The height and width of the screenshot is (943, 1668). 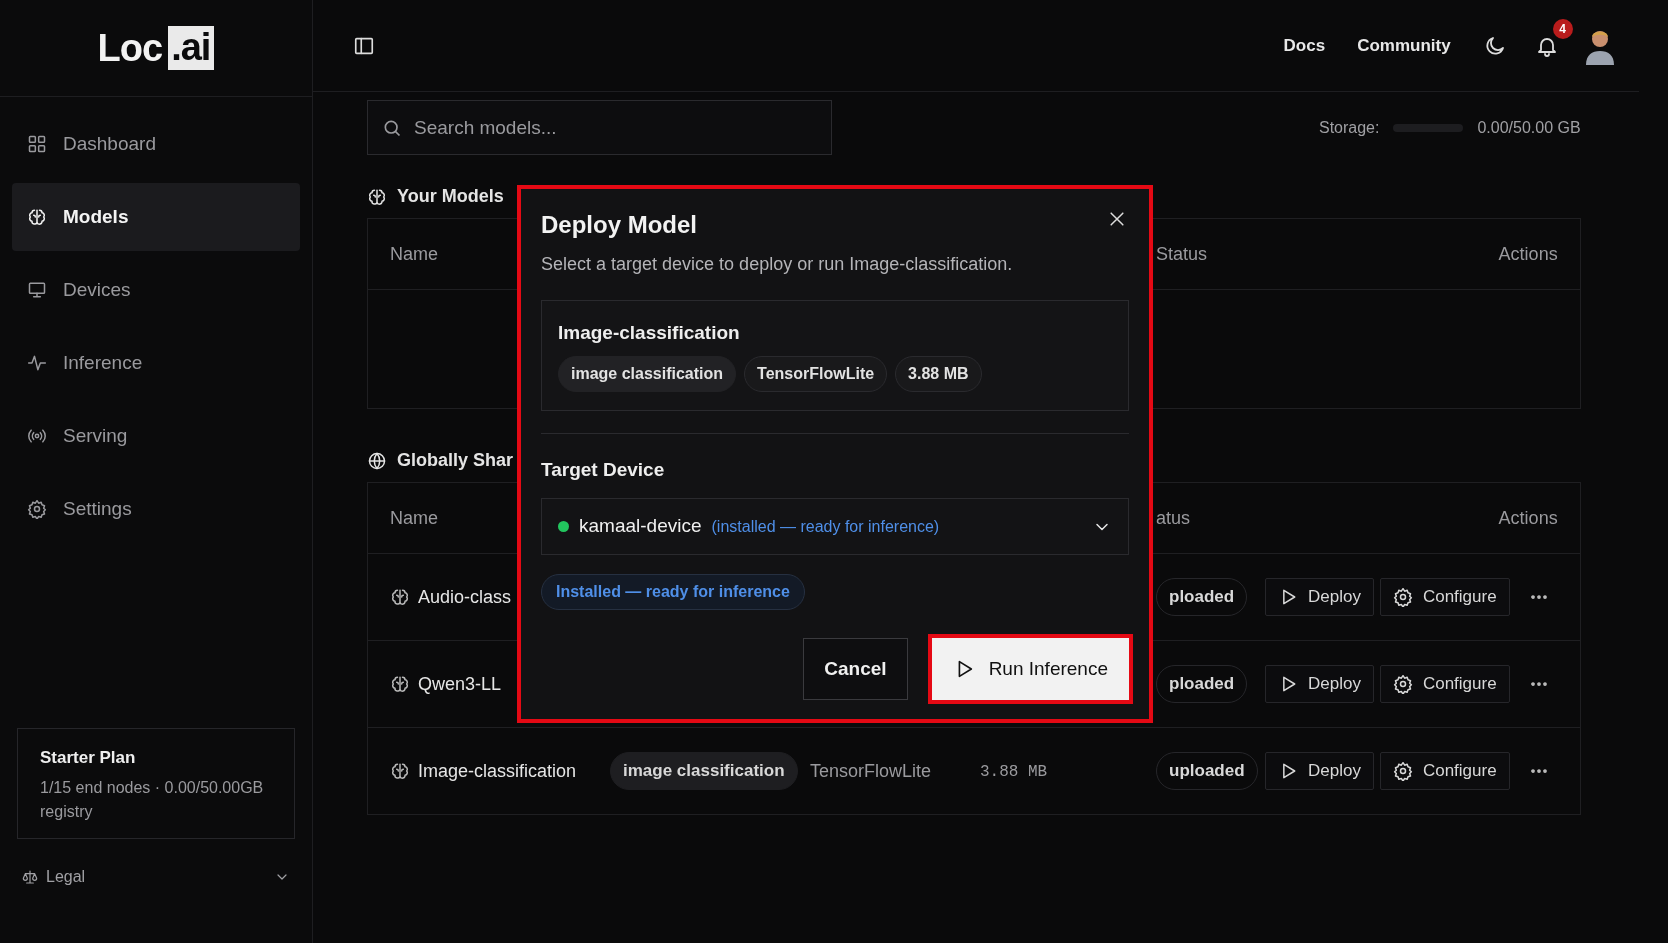 What do you see at coordinates (455, 460) in the screenshot?
I see `section-title: Globally Shar` at bounding box center [455, 460].